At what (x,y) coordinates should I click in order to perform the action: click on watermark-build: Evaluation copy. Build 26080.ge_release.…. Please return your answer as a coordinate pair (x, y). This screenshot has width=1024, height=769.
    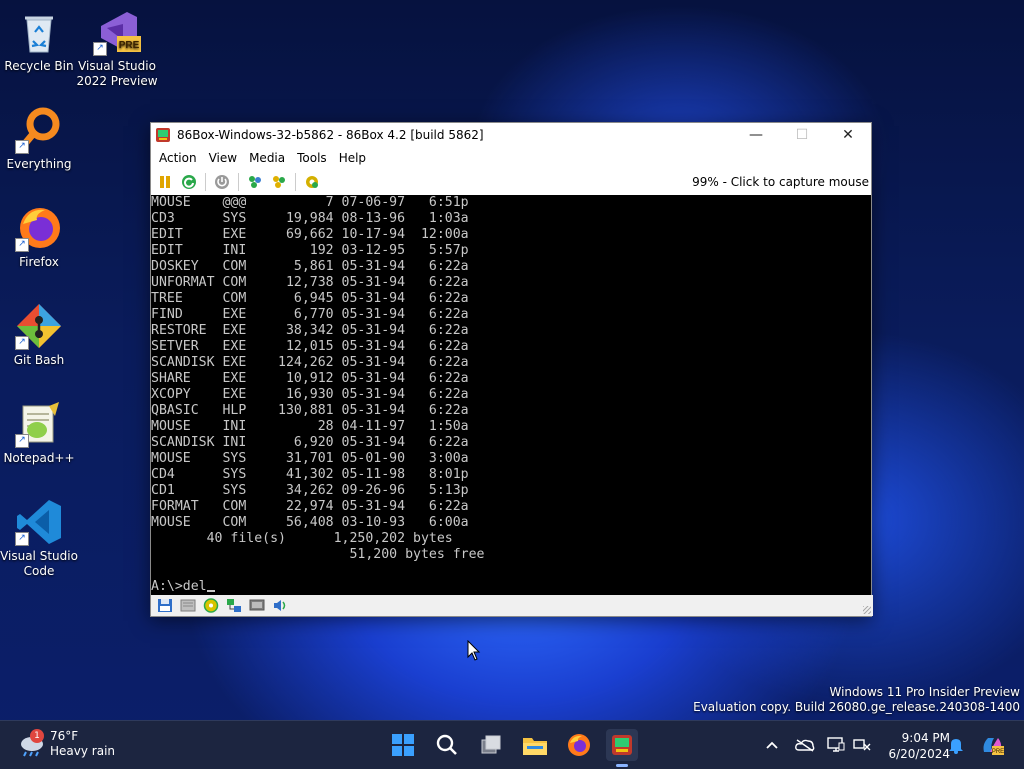
    Looking at the image, I should click on (856, 707).